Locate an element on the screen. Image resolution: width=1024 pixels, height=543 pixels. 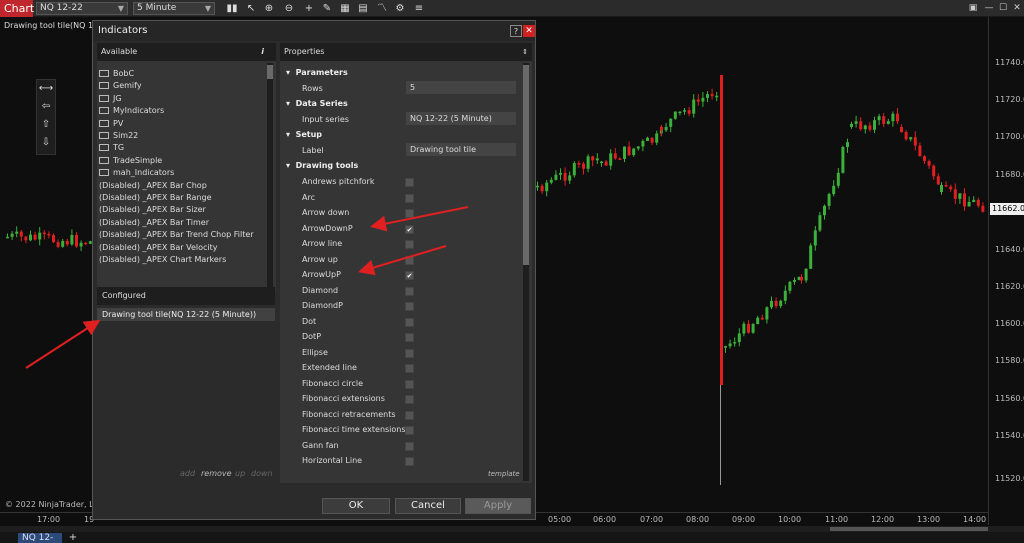
dialog-close-button: ✕ is located at coordinates (529, 31).